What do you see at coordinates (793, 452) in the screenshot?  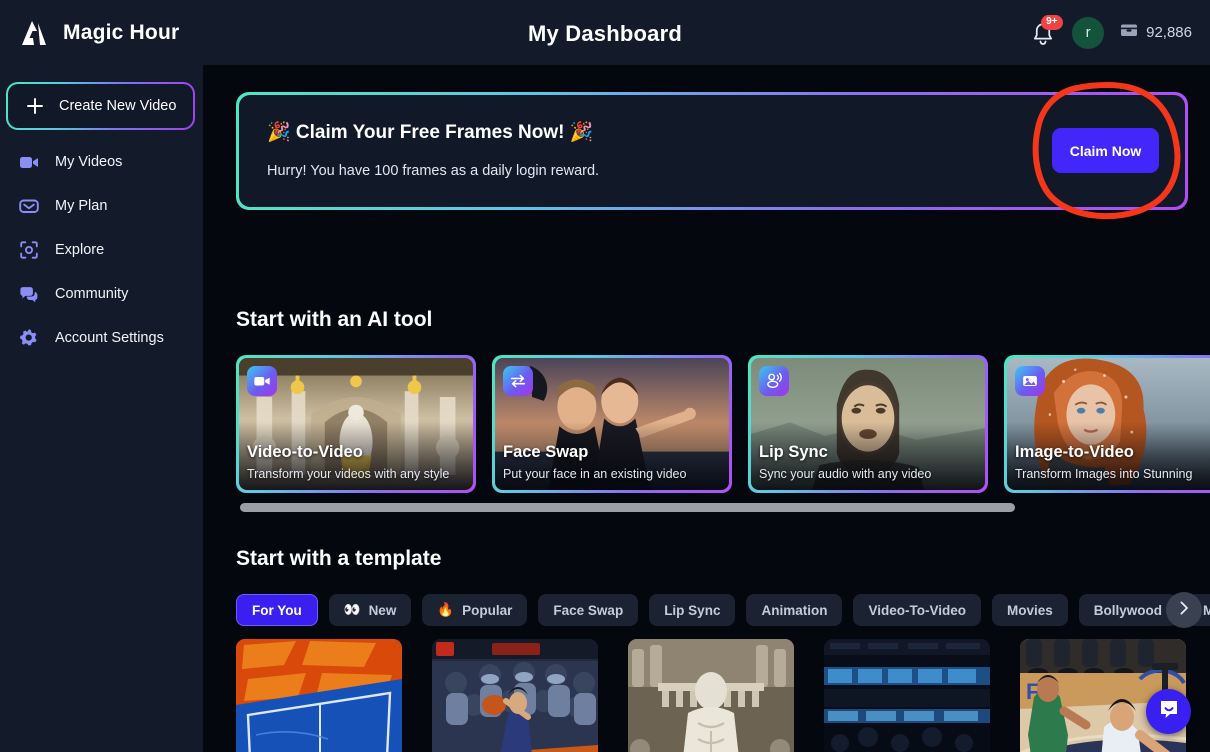 I see `ai-tool-name: Lip Sync` at bounding box center [793, 452].